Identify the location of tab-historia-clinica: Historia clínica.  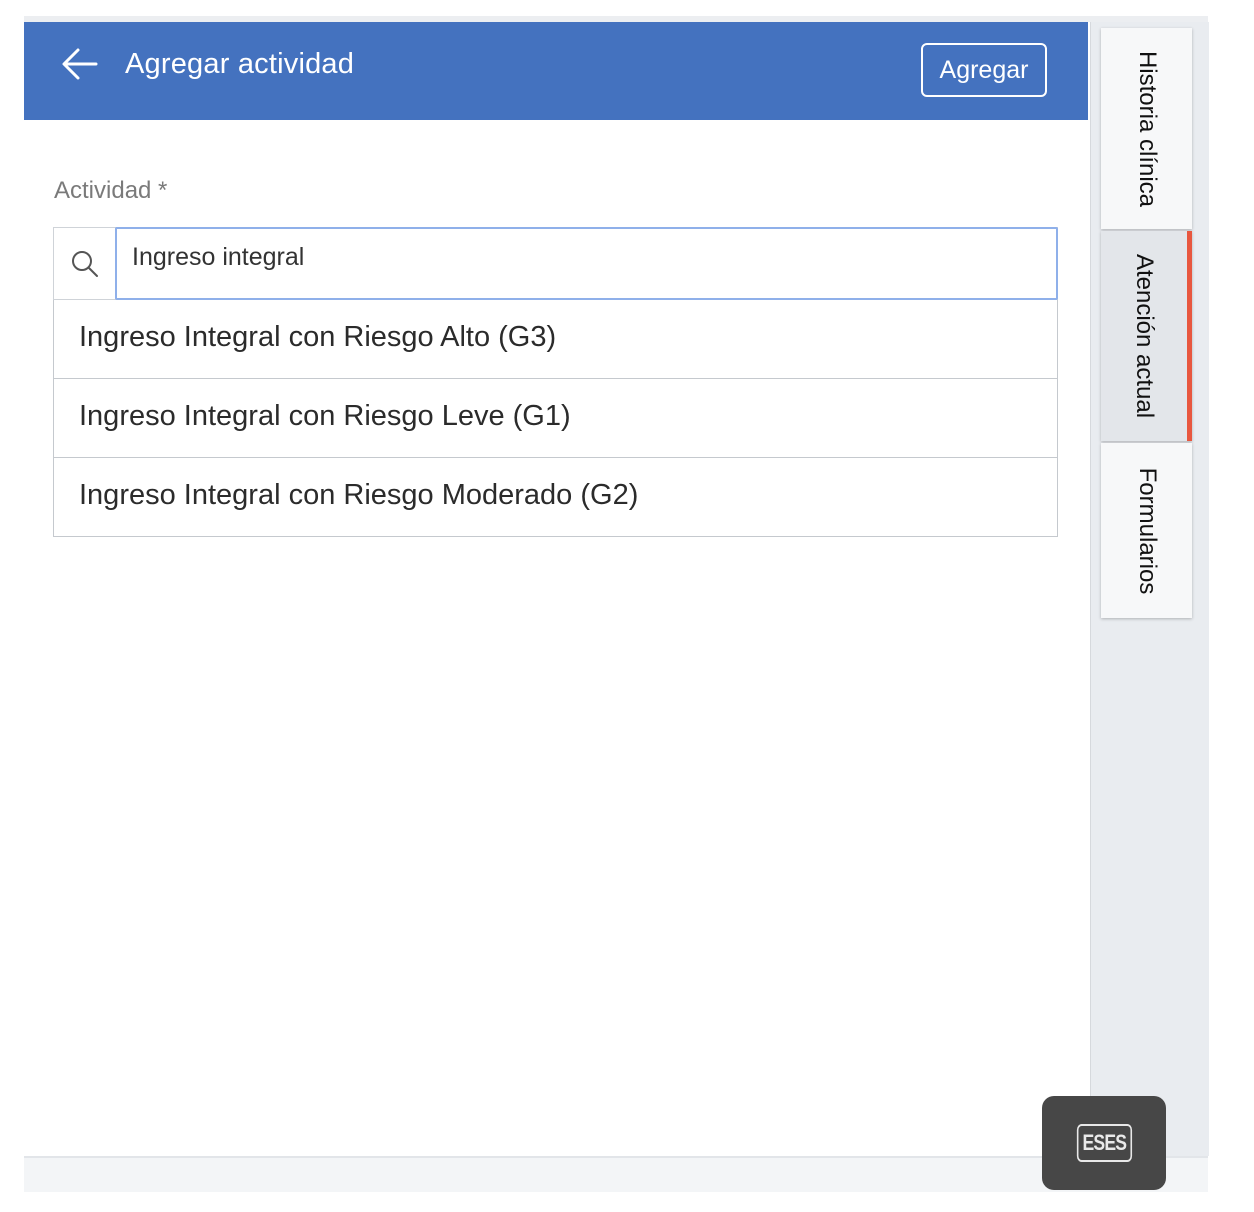
(1146, 128).